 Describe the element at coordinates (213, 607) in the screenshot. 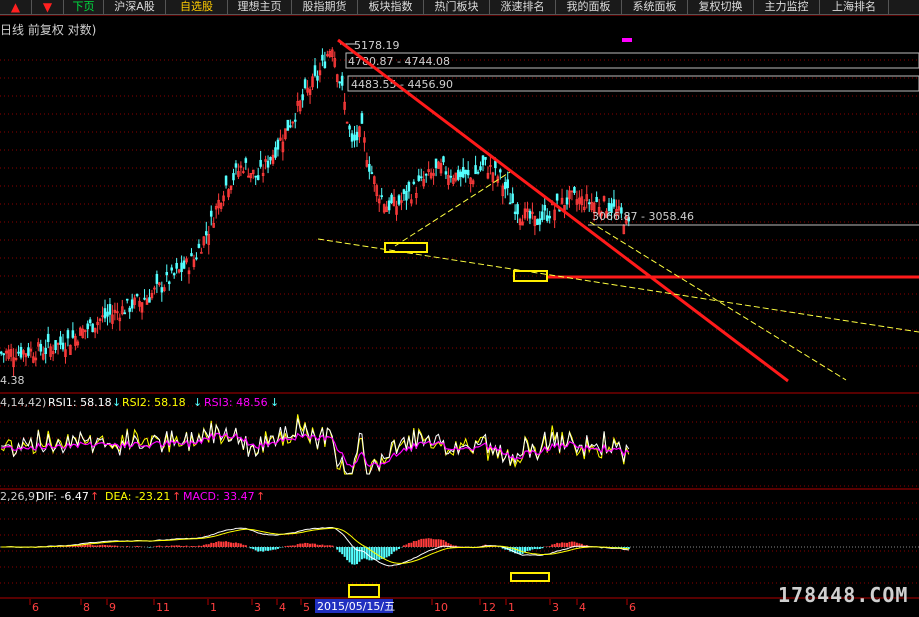

I see `x-axis-label: 1` at that location.